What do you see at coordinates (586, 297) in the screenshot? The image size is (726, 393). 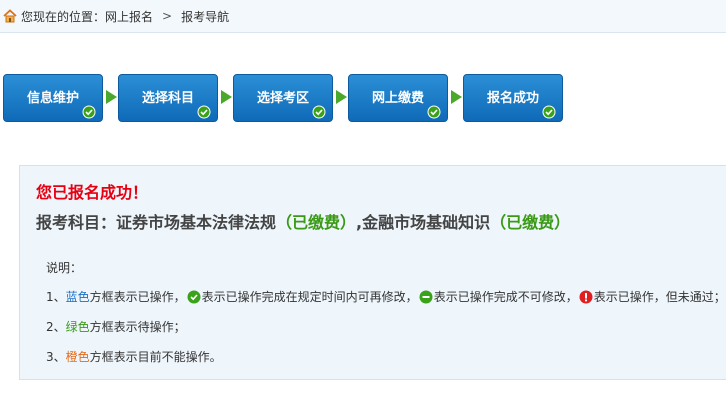 I see `red-exclamation-icon` at bounding box center [586, 297].